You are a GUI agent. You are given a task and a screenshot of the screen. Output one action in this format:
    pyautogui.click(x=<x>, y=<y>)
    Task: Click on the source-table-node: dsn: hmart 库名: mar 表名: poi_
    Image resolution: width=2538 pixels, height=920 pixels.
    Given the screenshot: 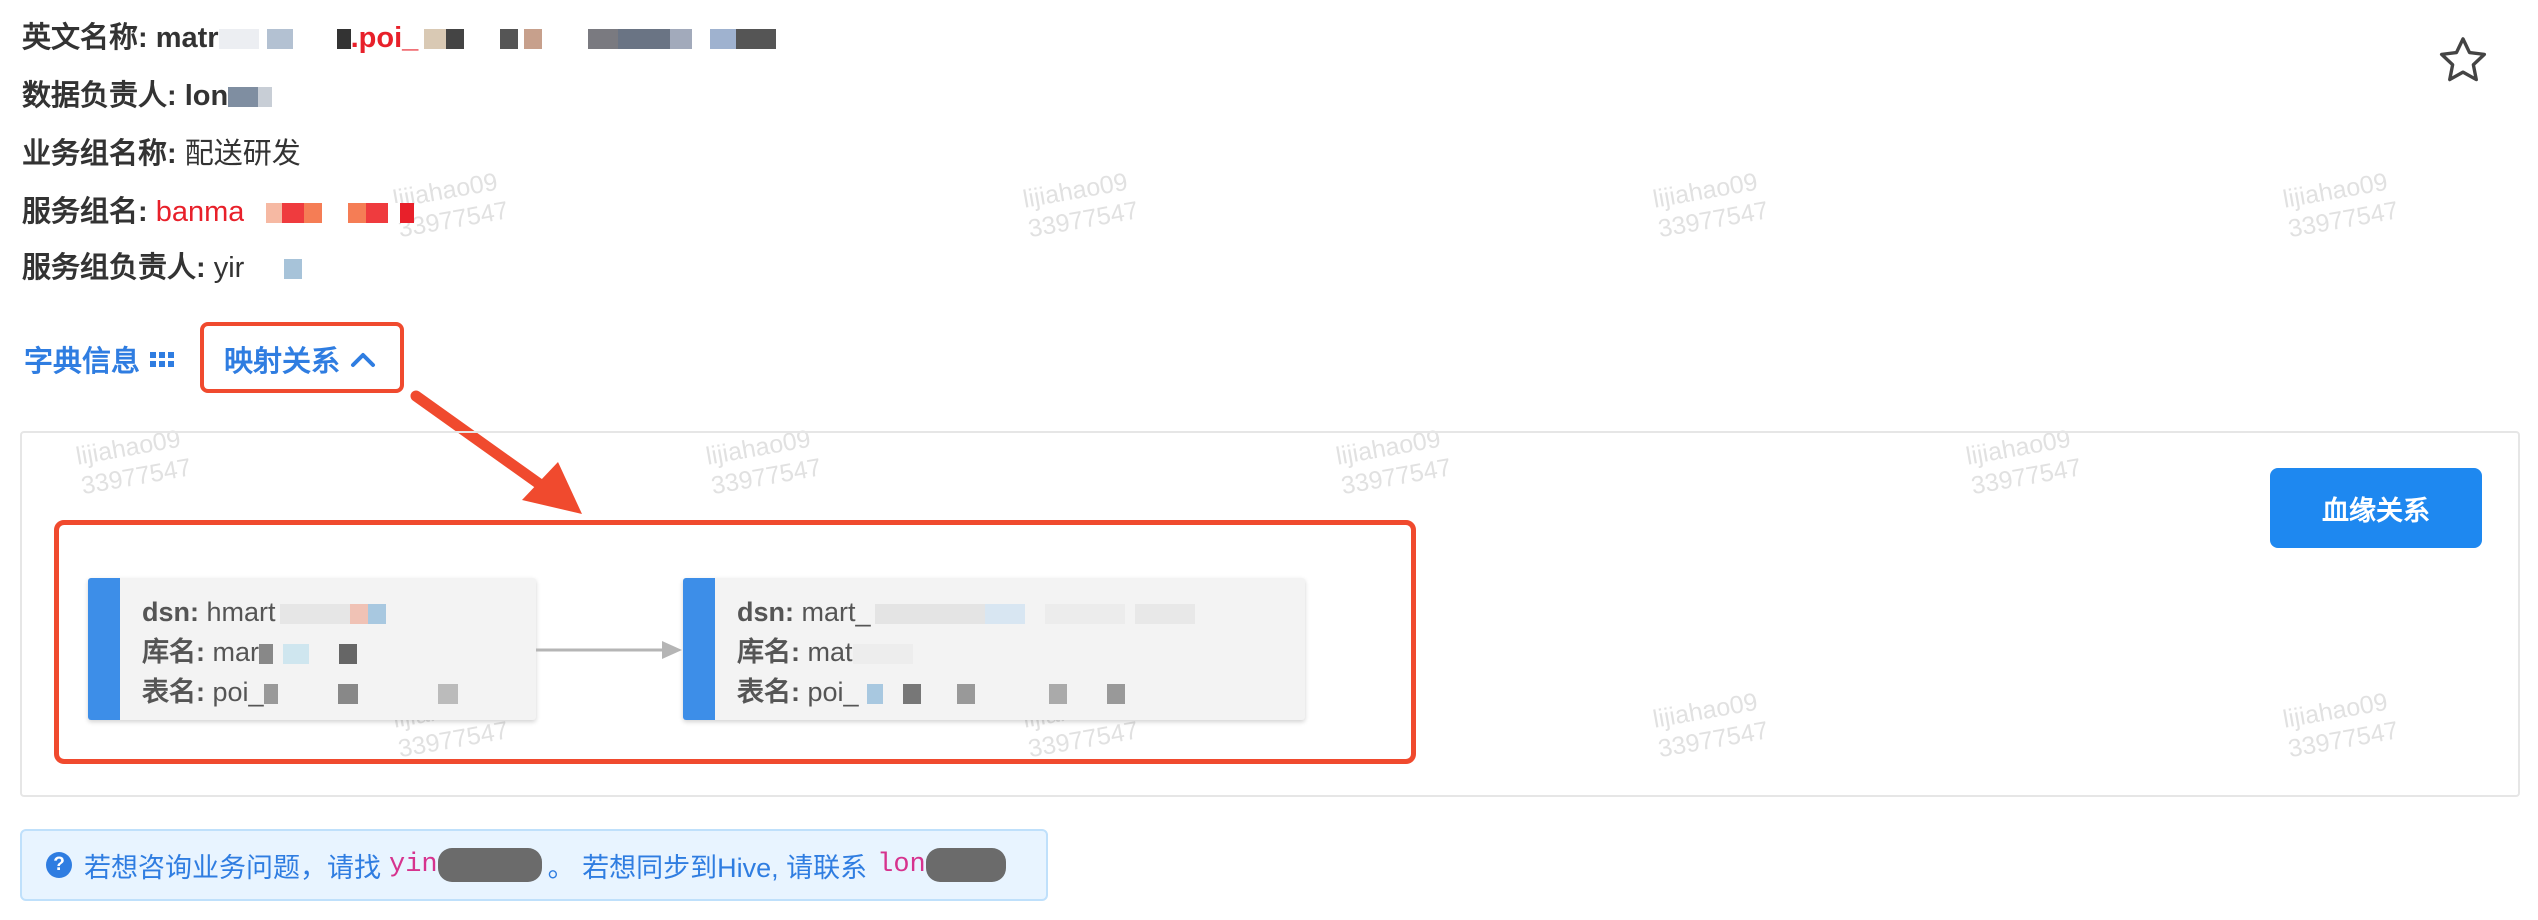 What is the action you would take?
    pyautogui.click(x=312, y=649)
    